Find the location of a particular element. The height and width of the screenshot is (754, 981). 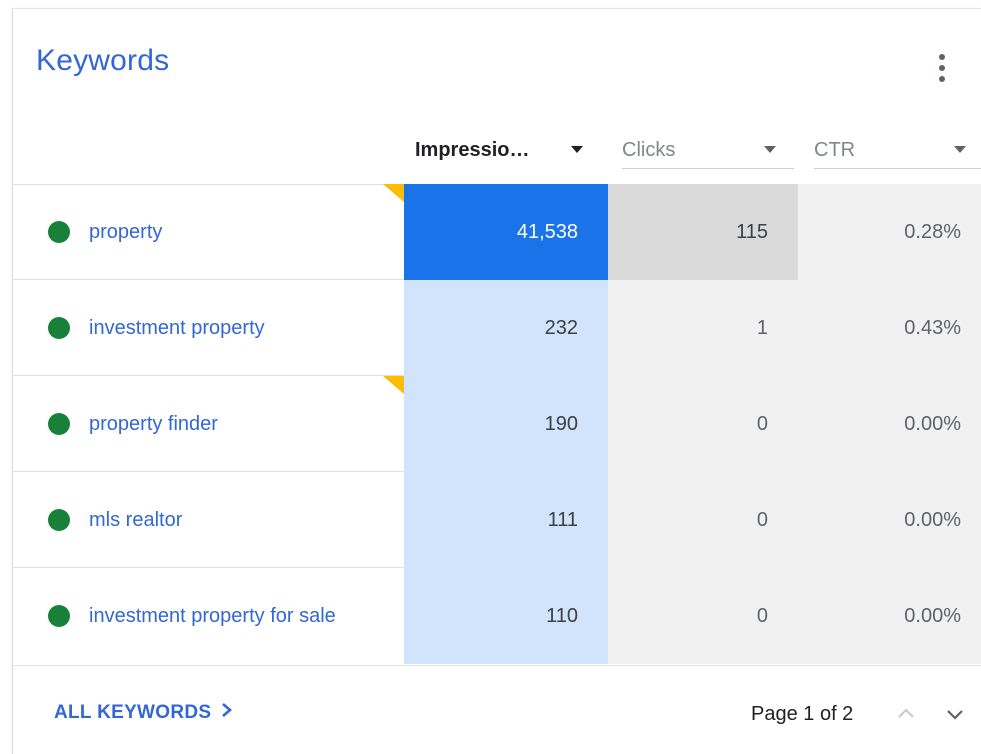

table-row: property finder 190 0 0.00% is located at coordinates (496, 423).